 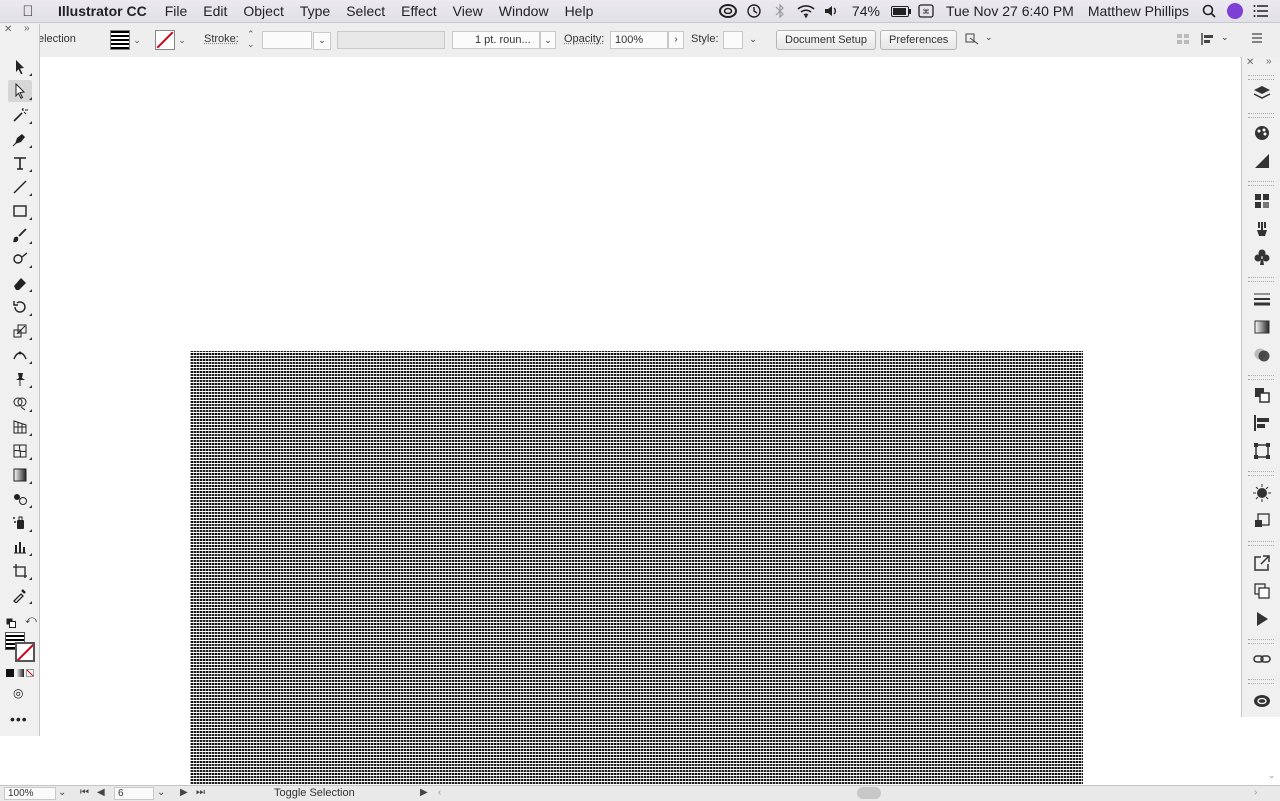 I want to click on layers-panel-button, so click(x=1262, y=93).